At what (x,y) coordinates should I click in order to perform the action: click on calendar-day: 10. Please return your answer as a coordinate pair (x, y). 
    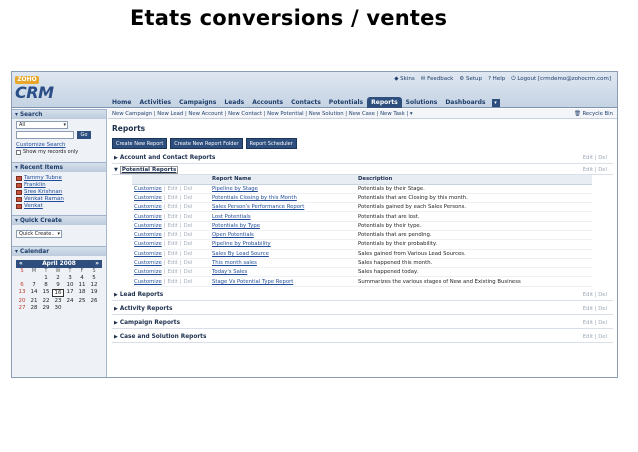
    Looking at the image, I should click on (70, 285).